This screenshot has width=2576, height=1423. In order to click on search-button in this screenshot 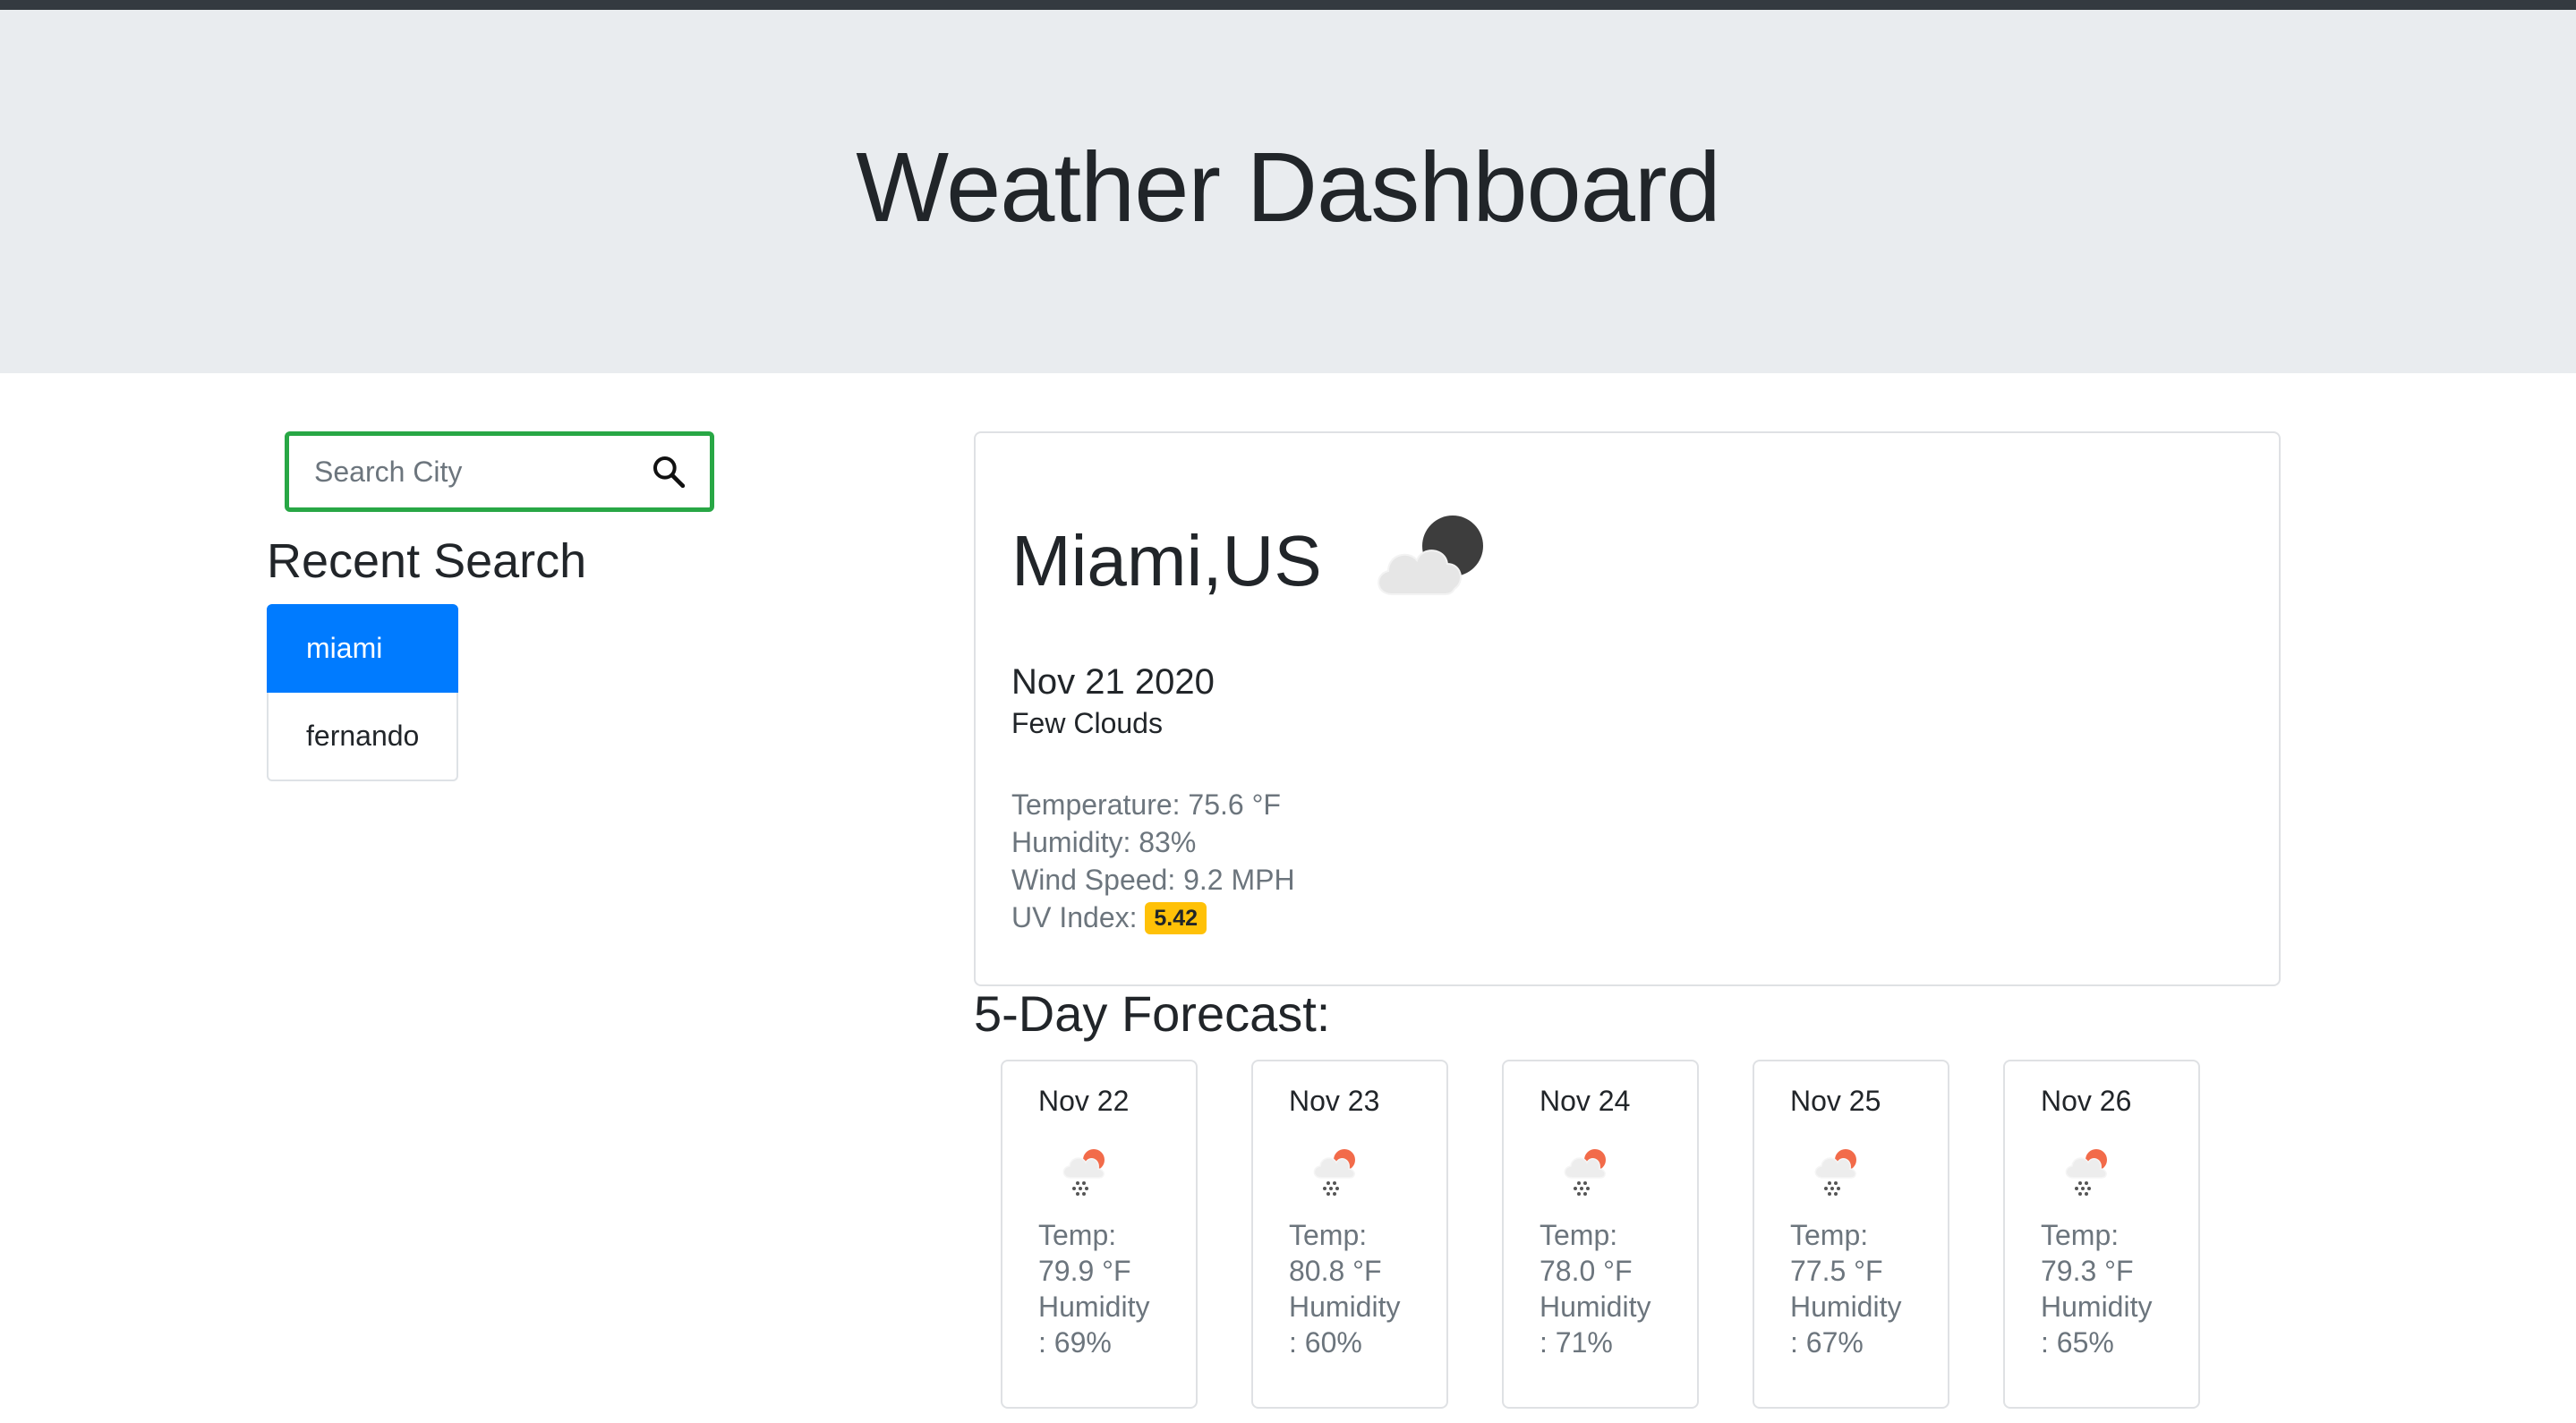, I will do `click(668, 471)`.